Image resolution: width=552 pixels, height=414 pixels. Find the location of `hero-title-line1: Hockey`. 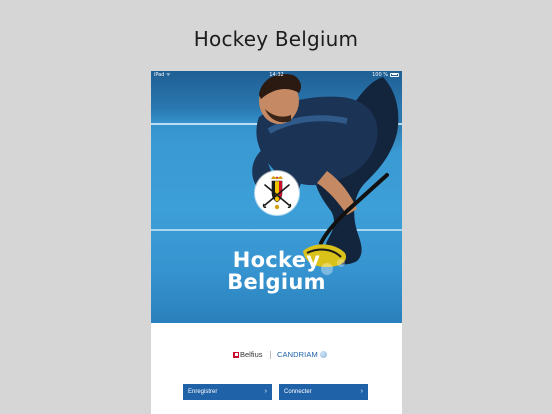

hero-title-line1: Hockey is located at coordinates (276, 260).